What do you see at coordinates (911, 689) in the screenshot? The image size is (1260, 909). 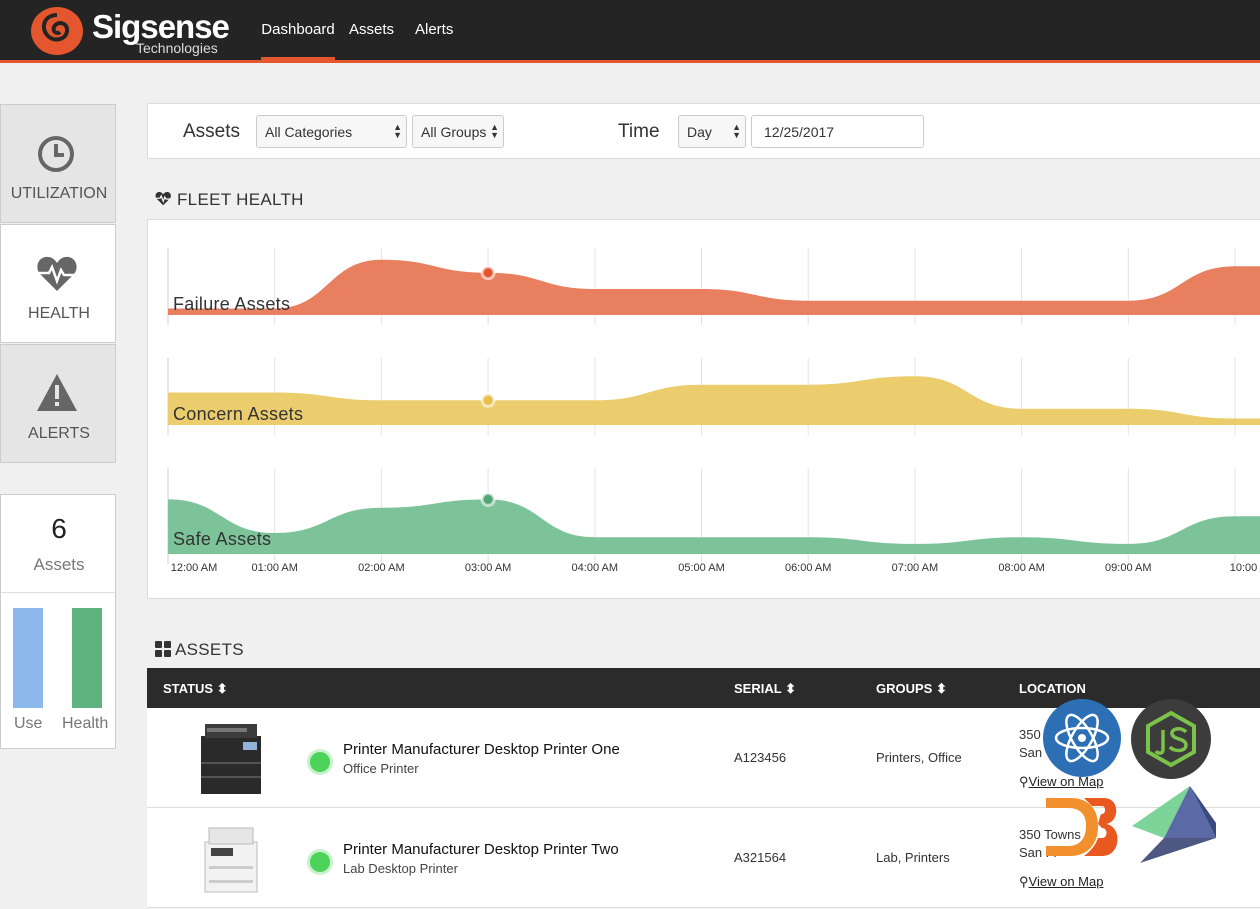 I see `groups-column-header: GROUPS ⬍` at bounding box center [911, 689].